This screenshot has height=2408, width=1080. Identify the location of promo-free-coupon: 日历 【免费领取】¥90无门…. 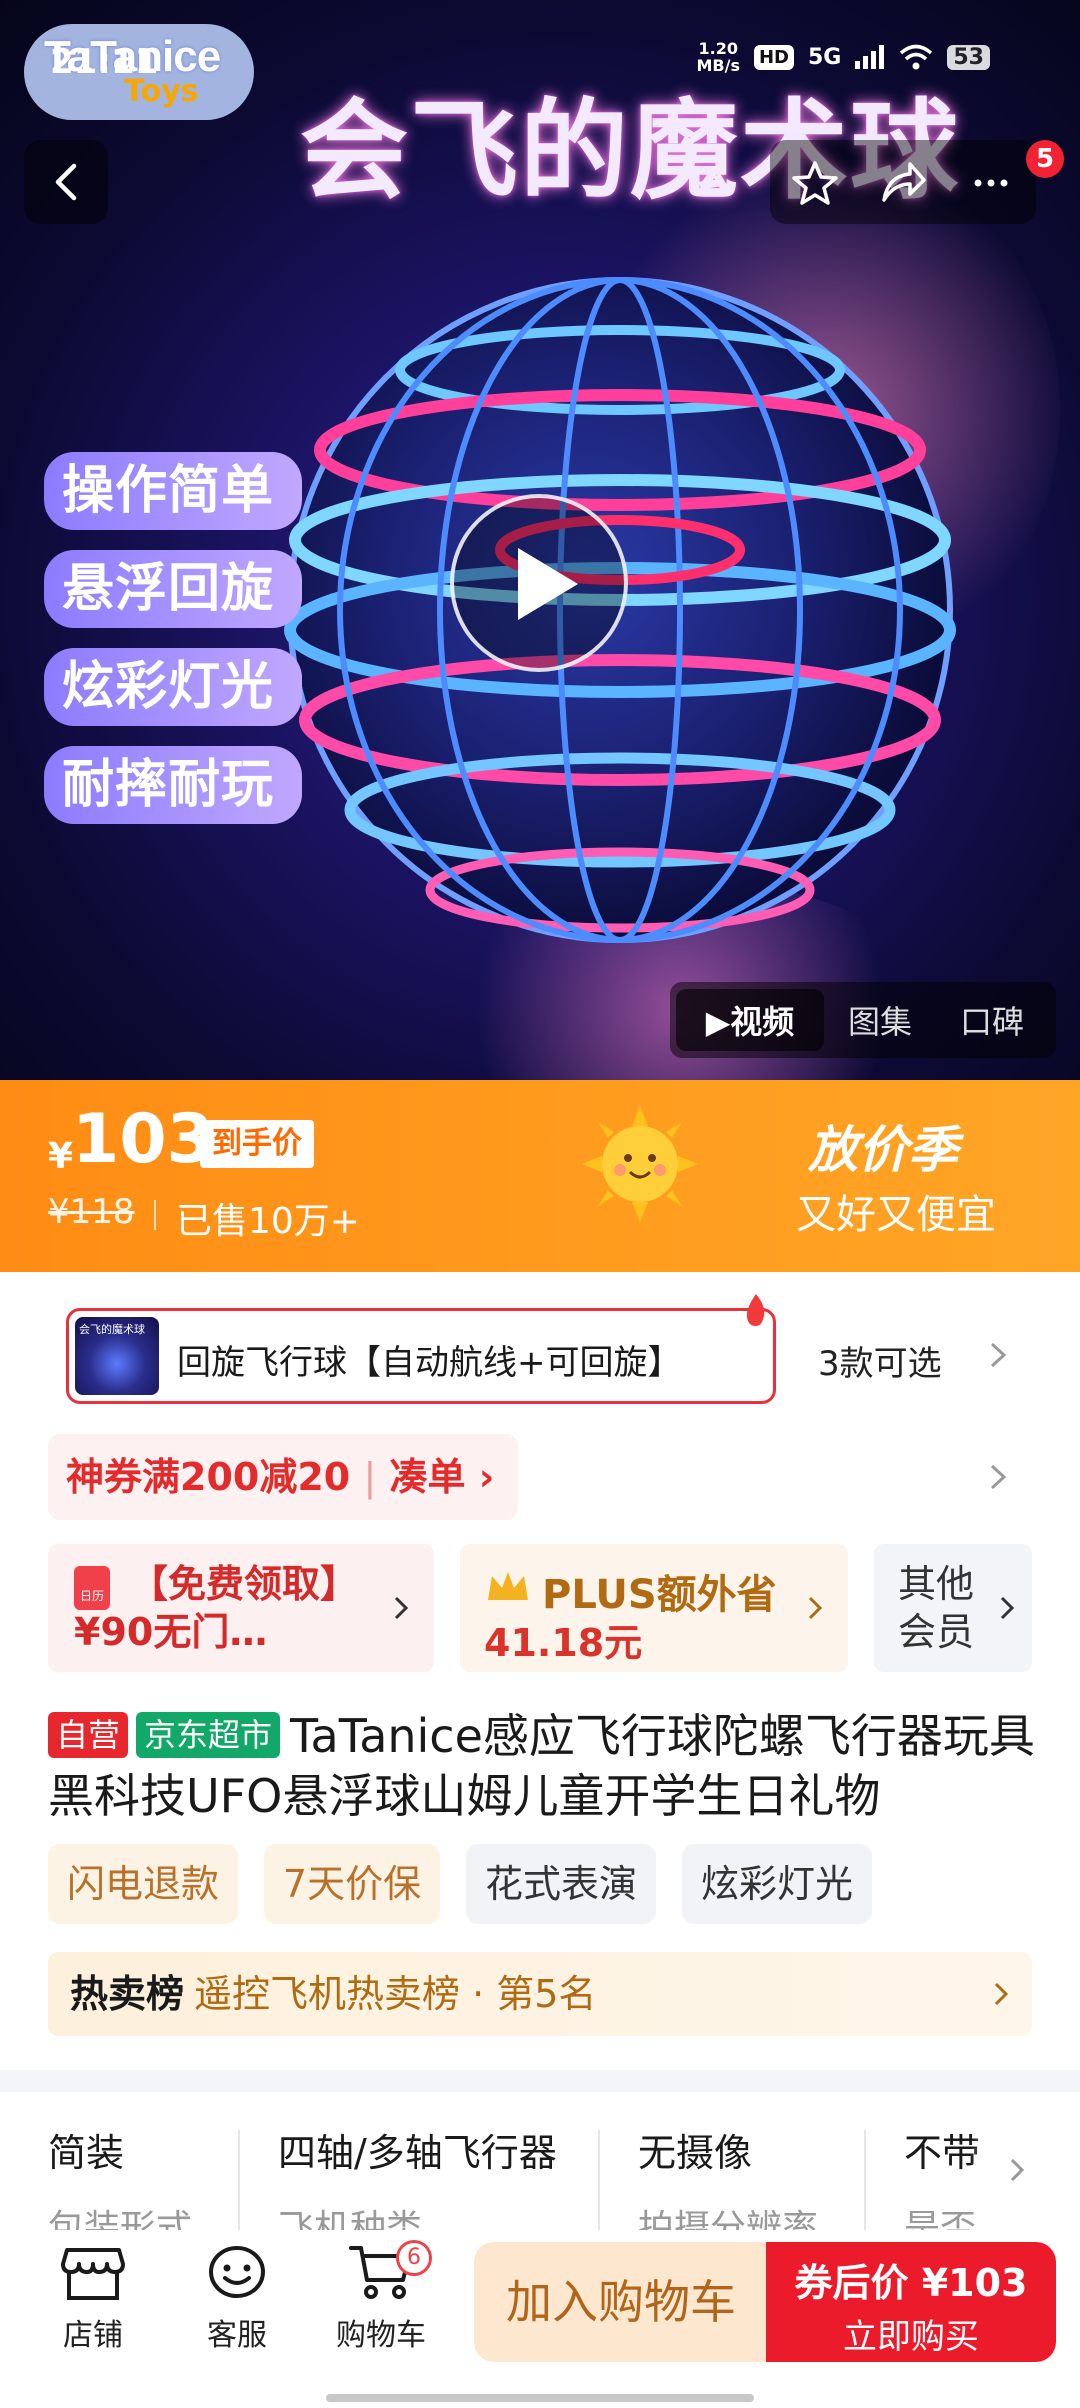
(241, 1608).